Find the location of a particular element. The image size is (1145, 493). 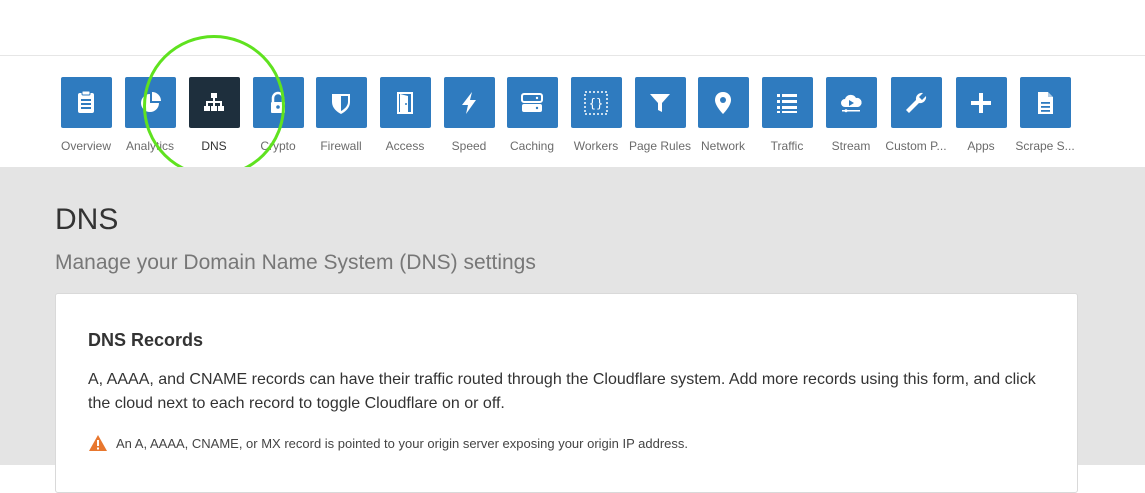

nav-label-network: Network is located at coordinates (722, 146).